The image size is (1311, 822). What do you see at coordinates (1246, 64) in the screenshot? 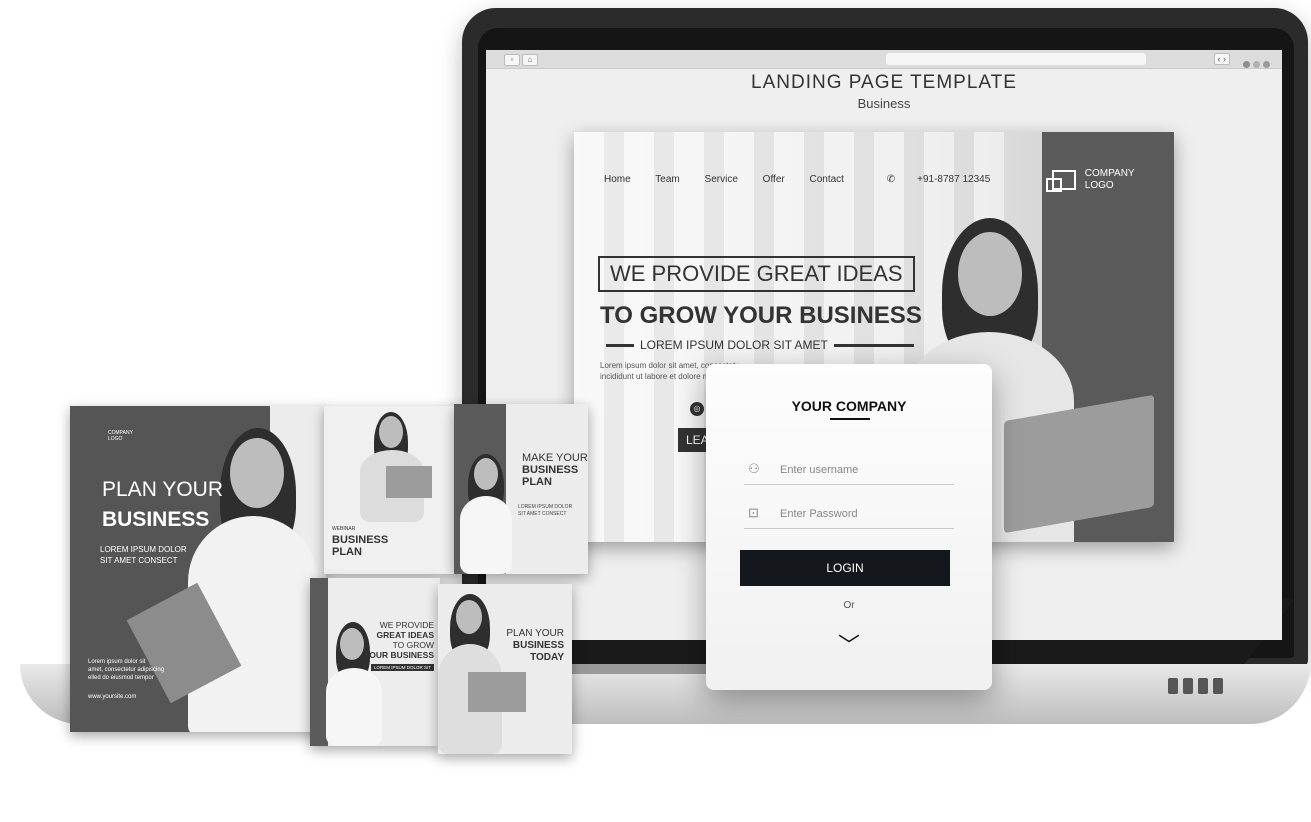
I see `close-dot-icon` at bounding box center [1246, 64].